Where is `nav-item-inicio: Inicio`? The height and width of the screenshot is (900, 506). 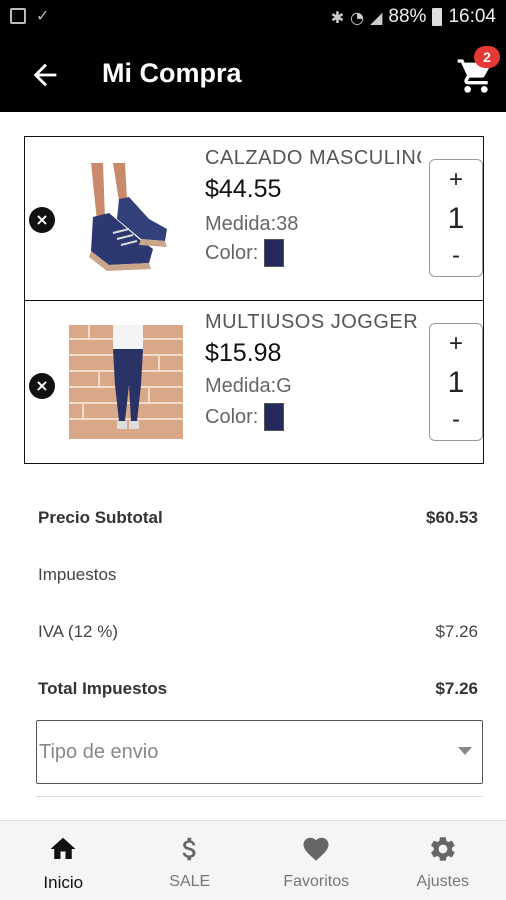
nav-item-inicio: Inicio is located at coordinates (63, 860).